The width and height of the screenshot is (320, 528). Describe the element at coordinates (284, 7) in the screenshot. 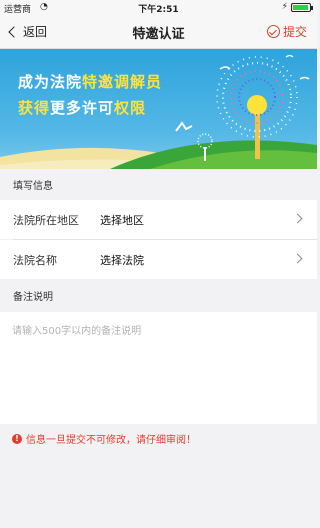

I see `charging-icon: ⚡` at that location.